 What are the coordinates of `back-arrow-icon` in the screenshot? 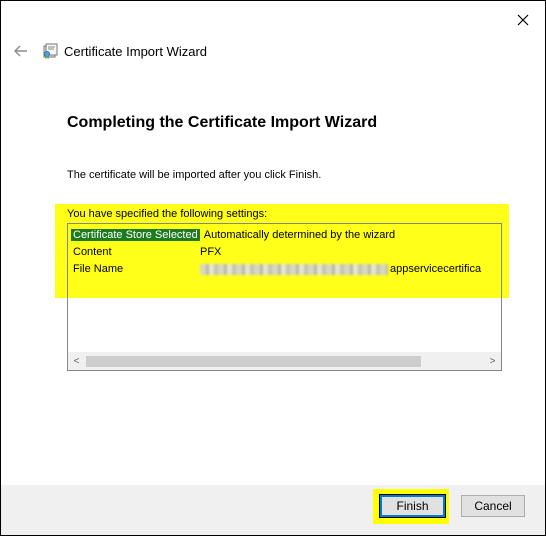 It's located at (20, 51).